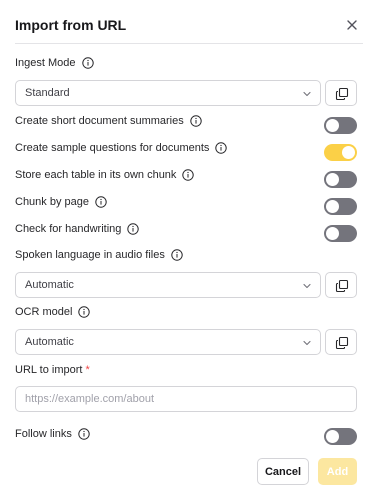  Describe the element at coordinates (43, 434) in the screenshot. I see `follow-links-label: Follow links` at that location.